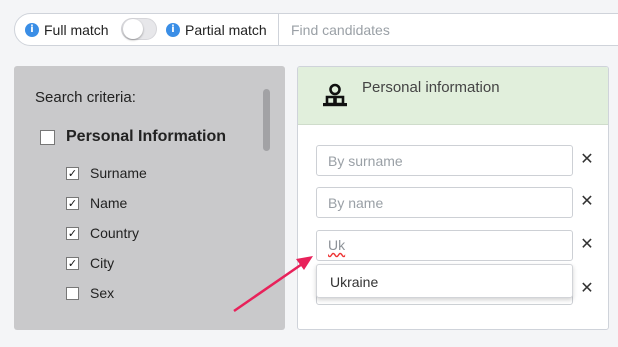  I want to click on panel-header: Personal information, so click(453, 96).